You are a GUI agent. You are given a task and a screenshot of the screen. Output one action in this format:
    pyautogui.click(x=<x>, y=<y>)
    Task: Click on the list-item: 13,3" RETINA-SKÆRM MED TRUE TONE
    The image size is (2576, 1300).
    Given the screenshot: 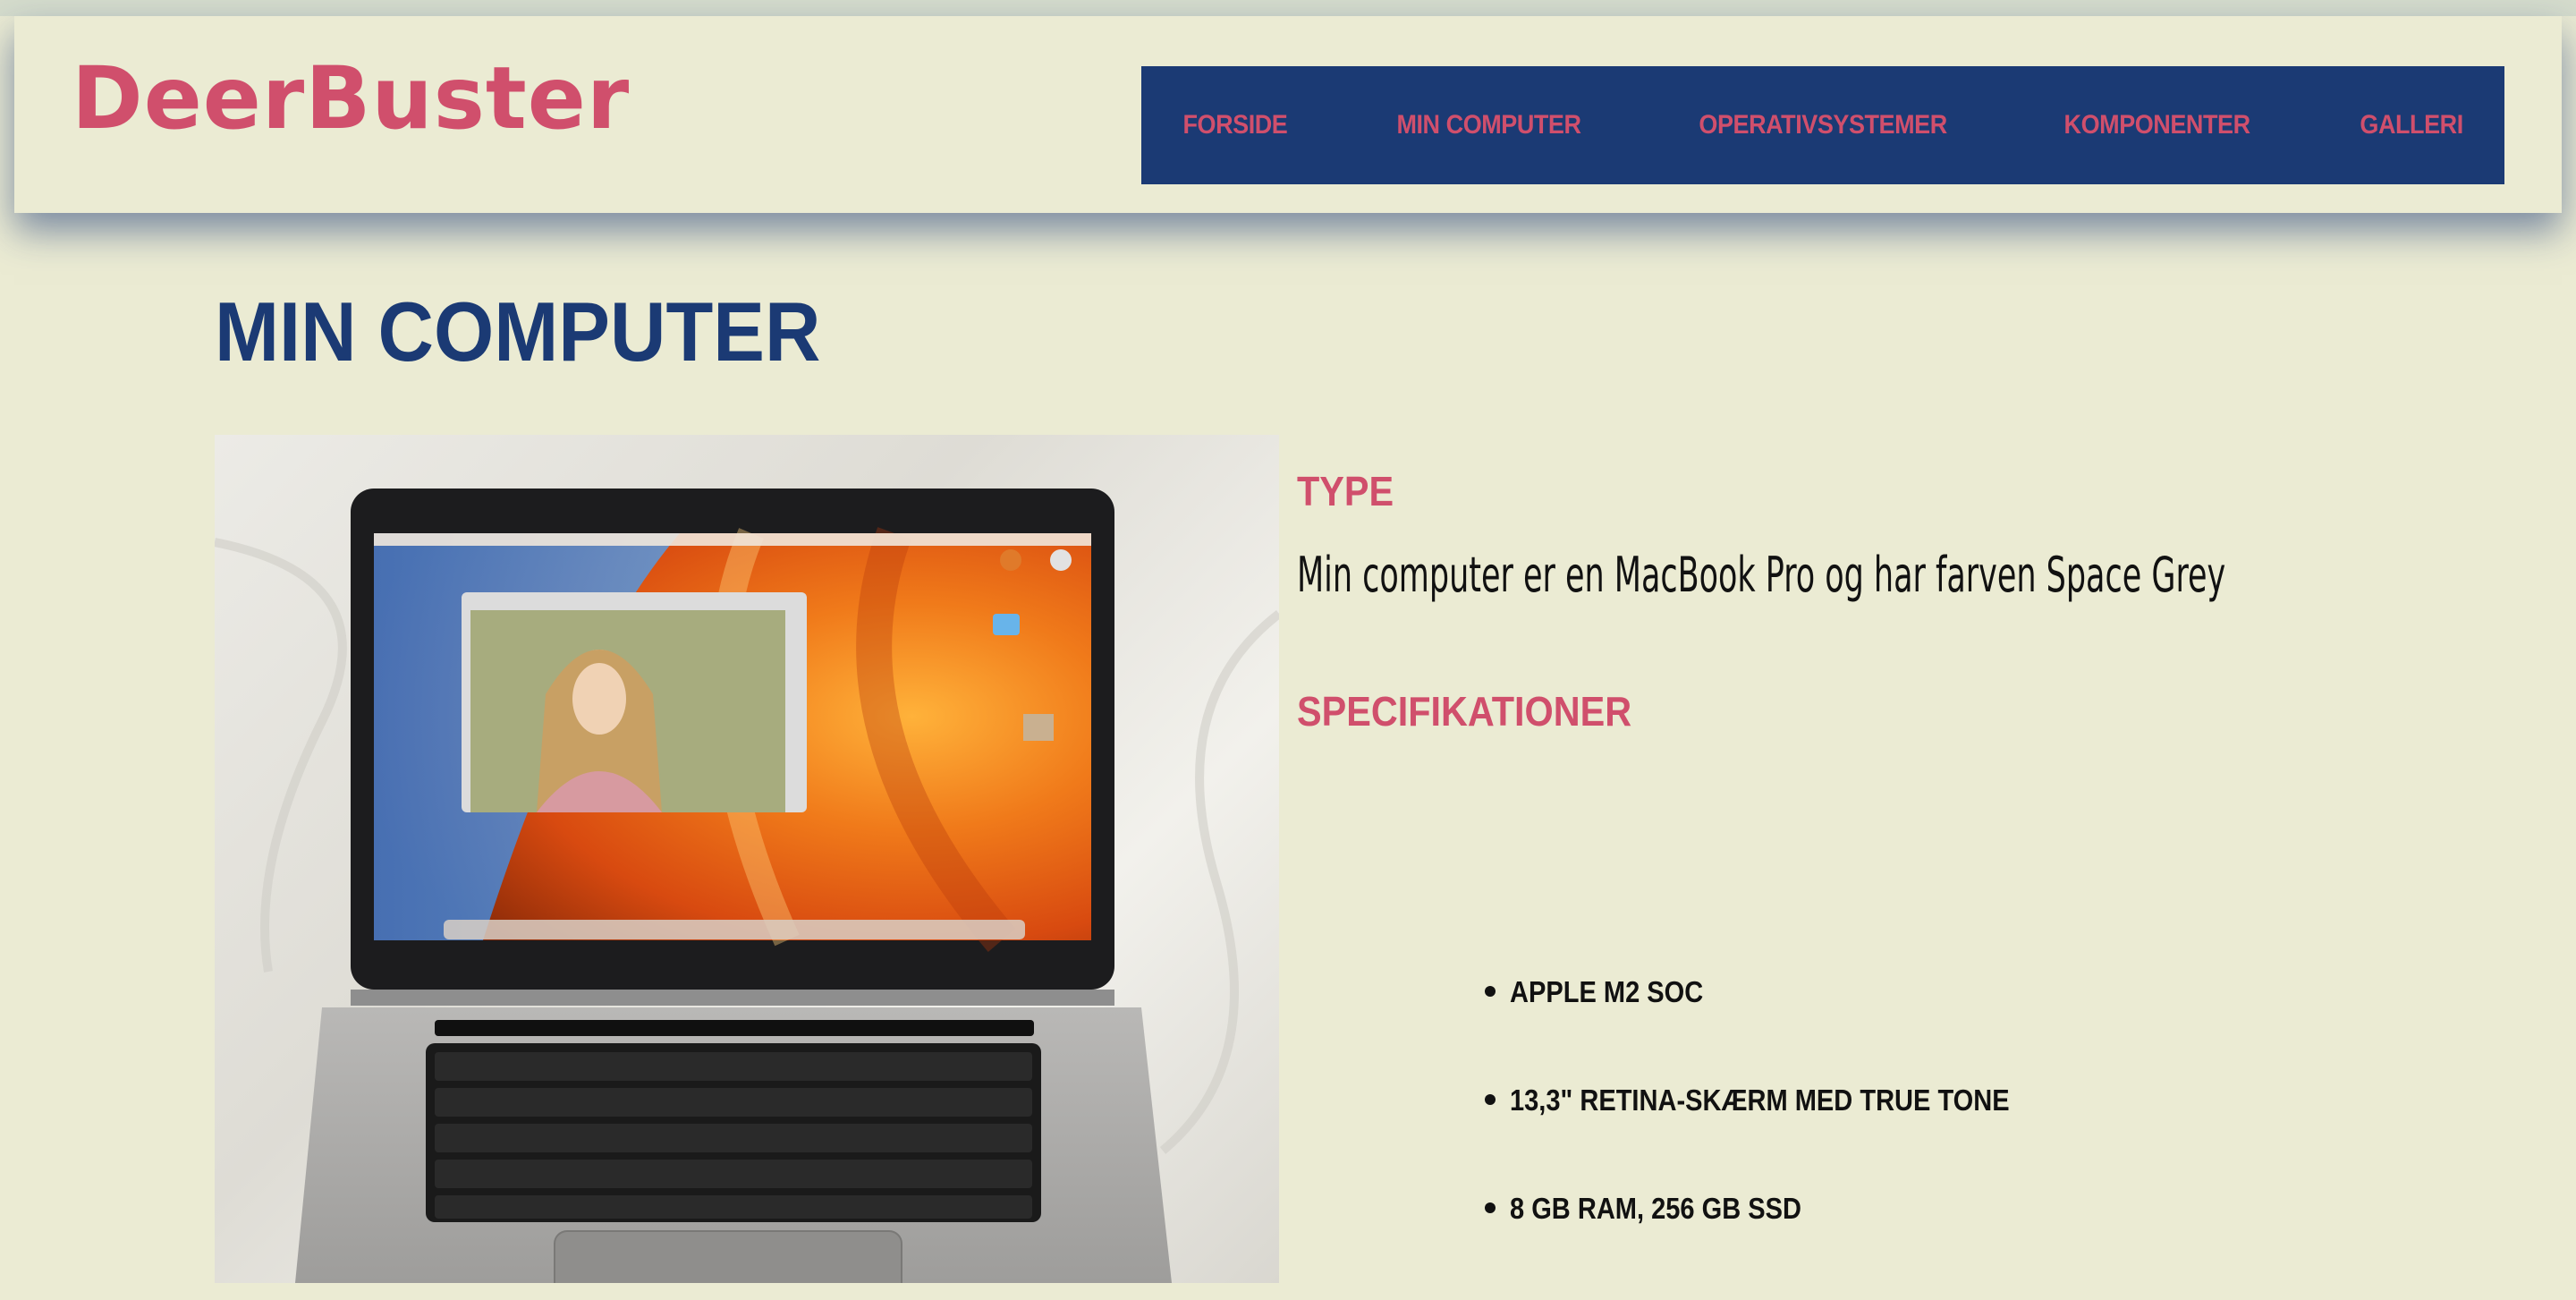 What is the action you would take?
    pyautogui.click(x=1781, y=1137)
    